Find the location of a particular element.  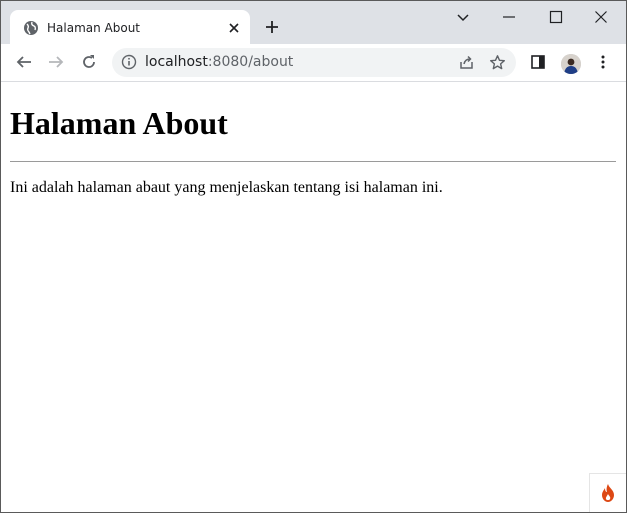

browser-toolbar: localhost:8080/about is located at coordinates (313, 63).